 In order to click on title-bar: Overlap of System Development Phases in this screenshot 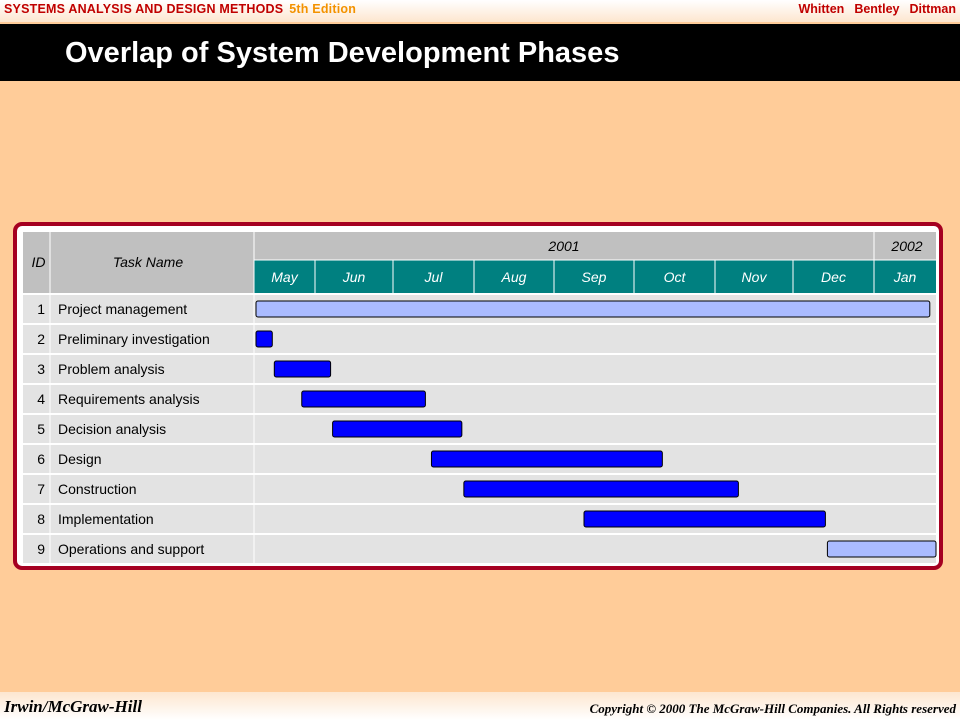, I will do `click(480, 52)`.